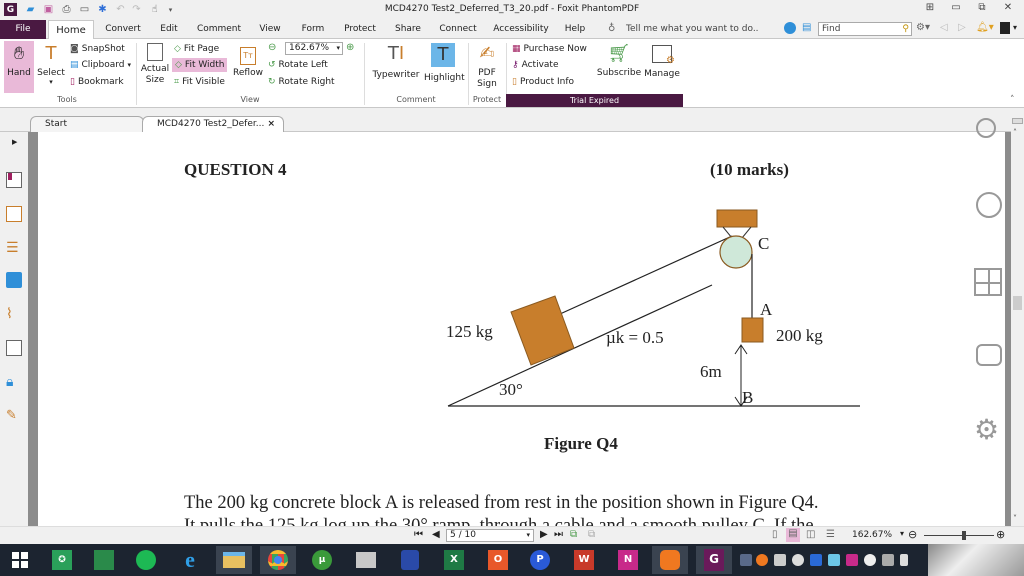  I want to click on powerpoint-icon: P, so click(540, 560).